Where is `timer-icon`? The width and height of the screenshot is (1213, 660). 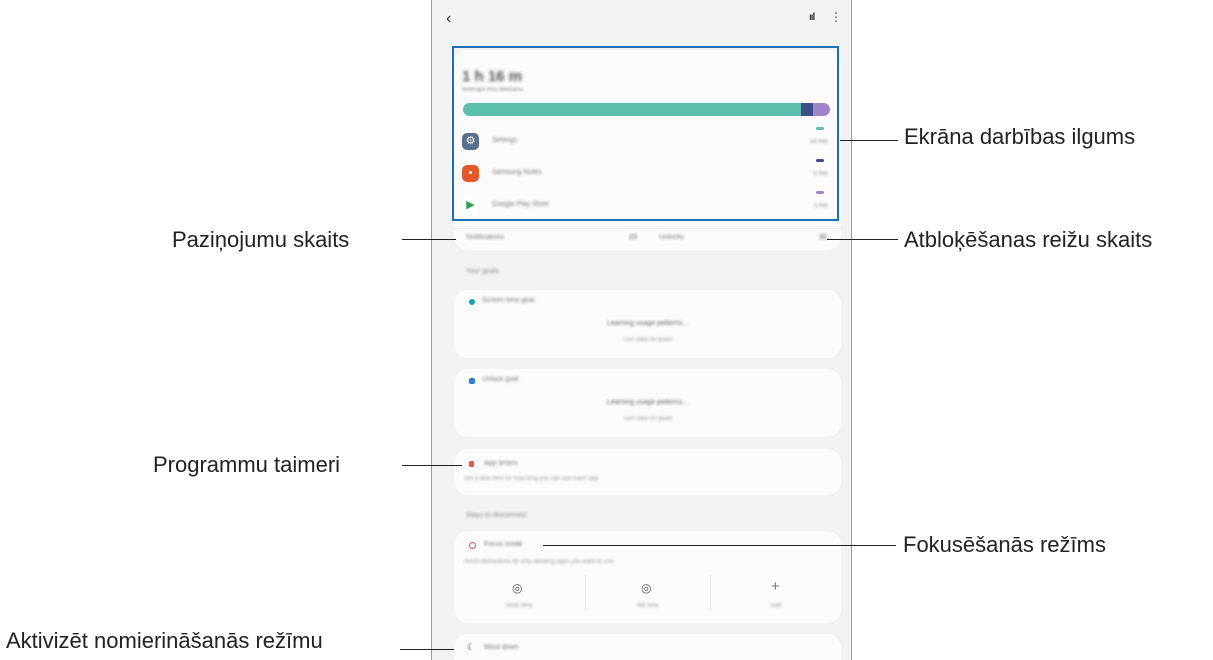 timer-icon is located at coordinates (472, 302).